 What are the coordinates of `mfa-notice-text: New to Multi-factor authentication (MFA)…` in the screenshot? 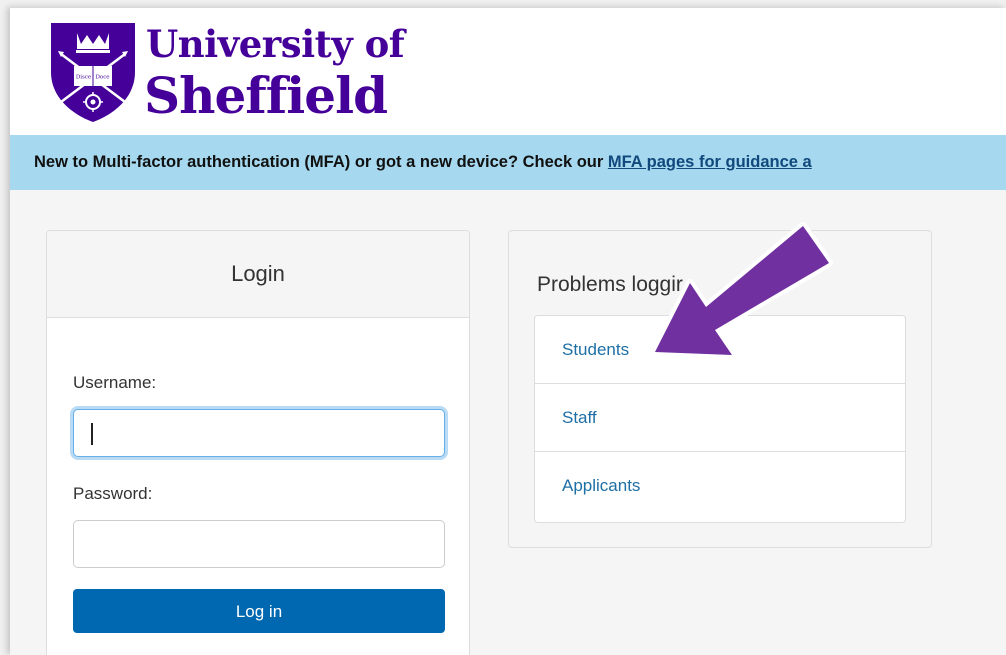 It's located at (321, 162).